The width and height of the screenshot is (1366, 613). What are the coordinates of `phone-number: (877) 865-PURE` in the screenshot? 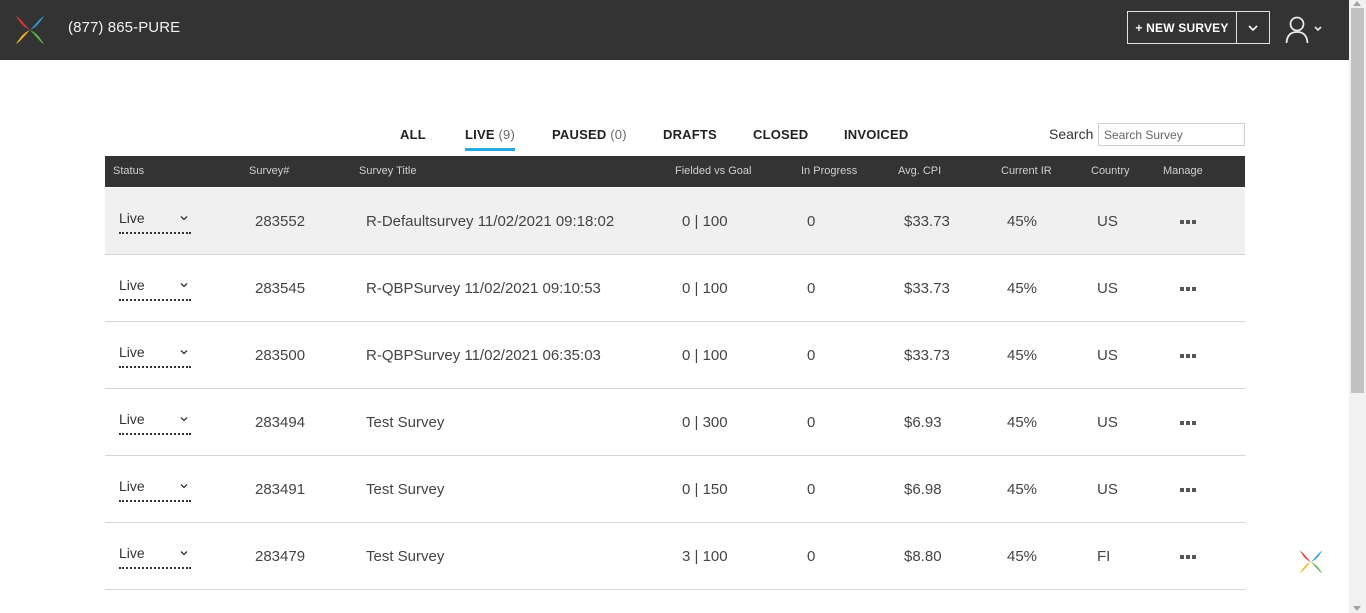 It's located at (124, 27).